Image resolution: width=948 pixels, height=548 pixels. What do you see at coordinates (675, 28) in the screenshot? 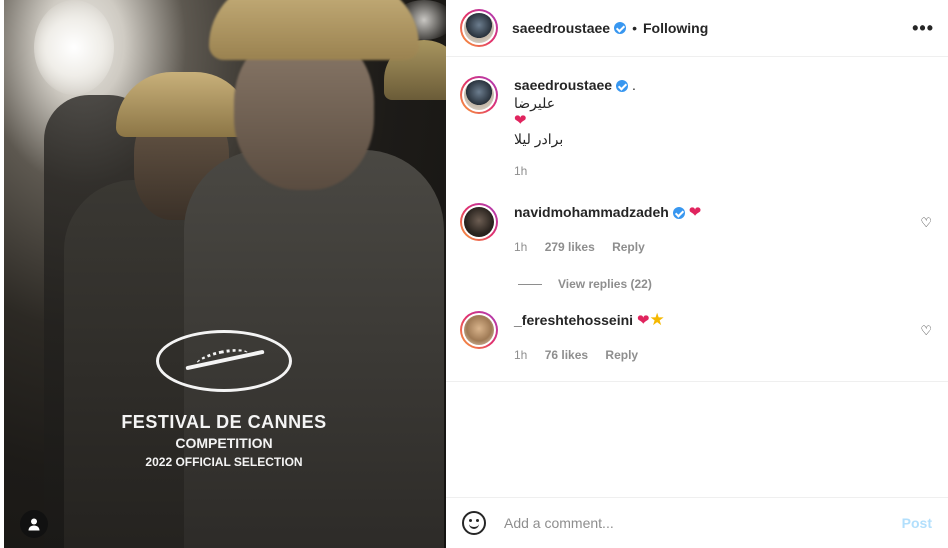
I see `following-button: Following` at bounding box center [675, 28].